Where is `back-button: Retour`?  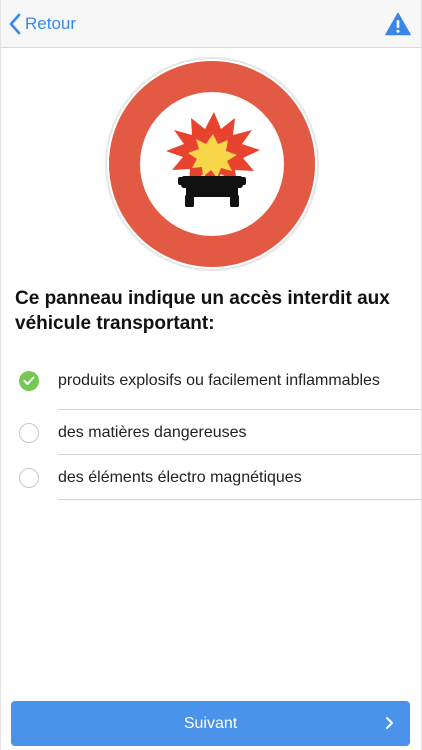 back-button: Retour is located at coordinates (42, 24).